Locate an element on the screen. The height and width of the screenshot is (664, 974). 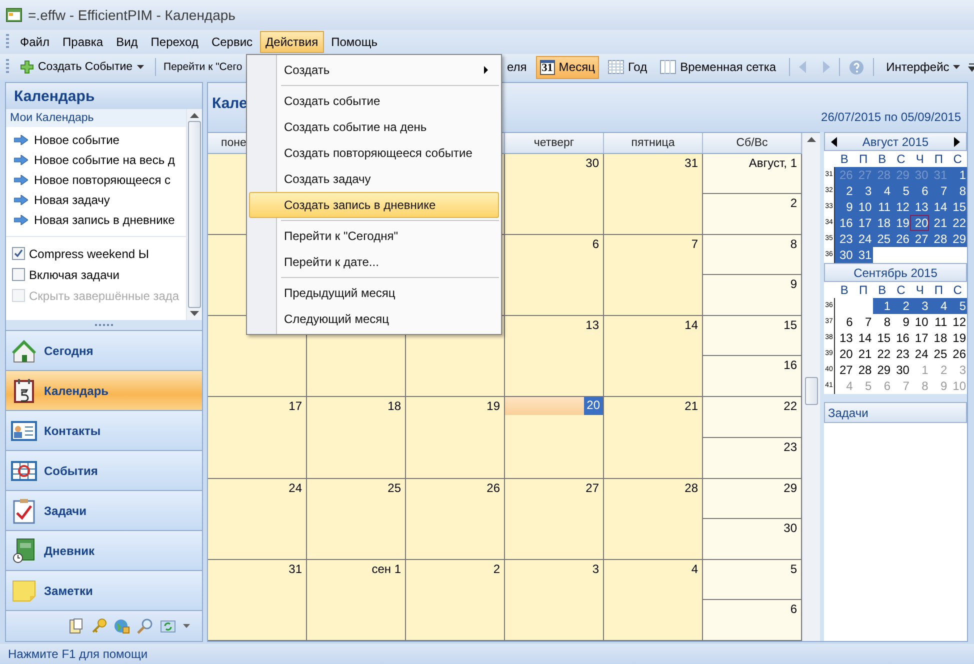
mini-day: 6 is located at coordinates (844, 322).